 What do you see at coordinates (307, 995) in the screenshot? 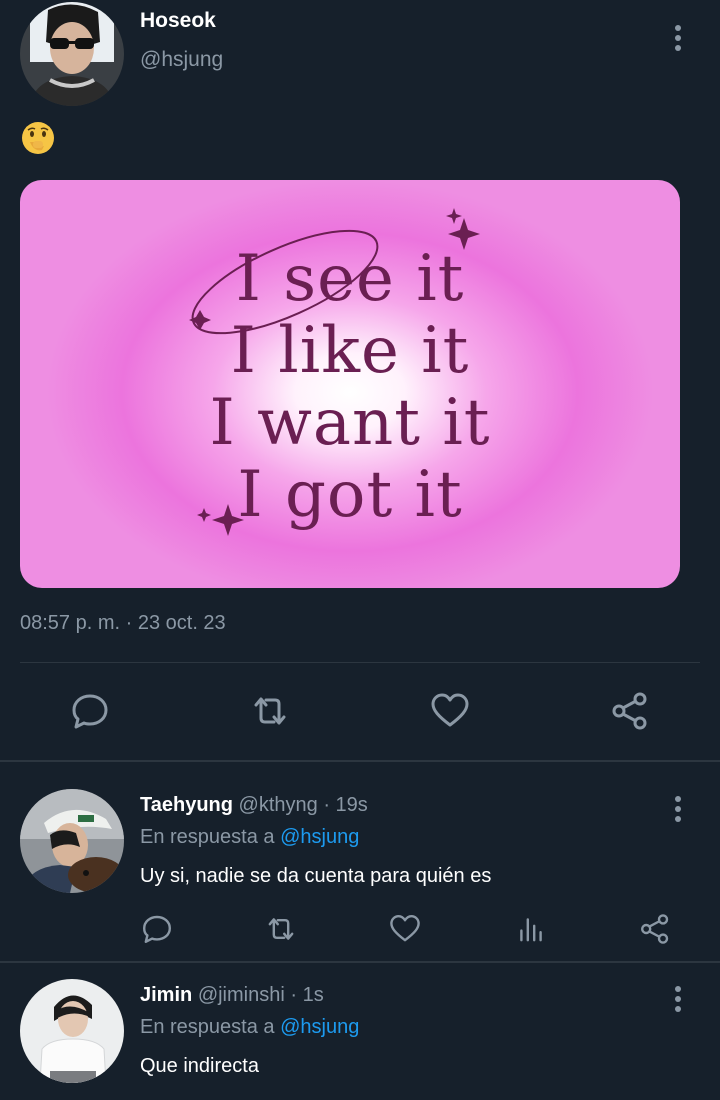
I see `reply-time: · 1s` at bounding box center [307, 995].